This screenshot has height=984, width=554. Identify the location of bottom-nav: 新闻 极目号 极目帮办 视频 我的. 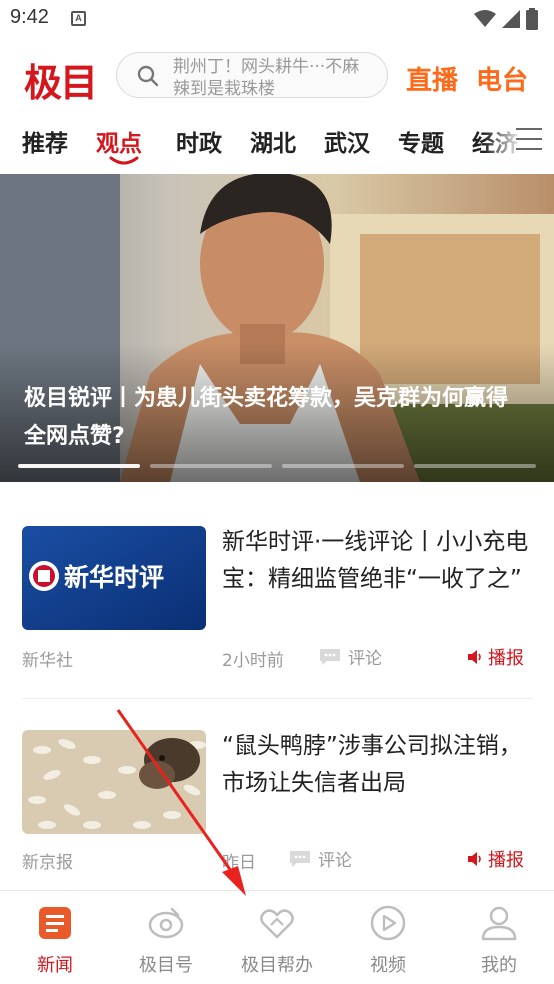
(277, 937).